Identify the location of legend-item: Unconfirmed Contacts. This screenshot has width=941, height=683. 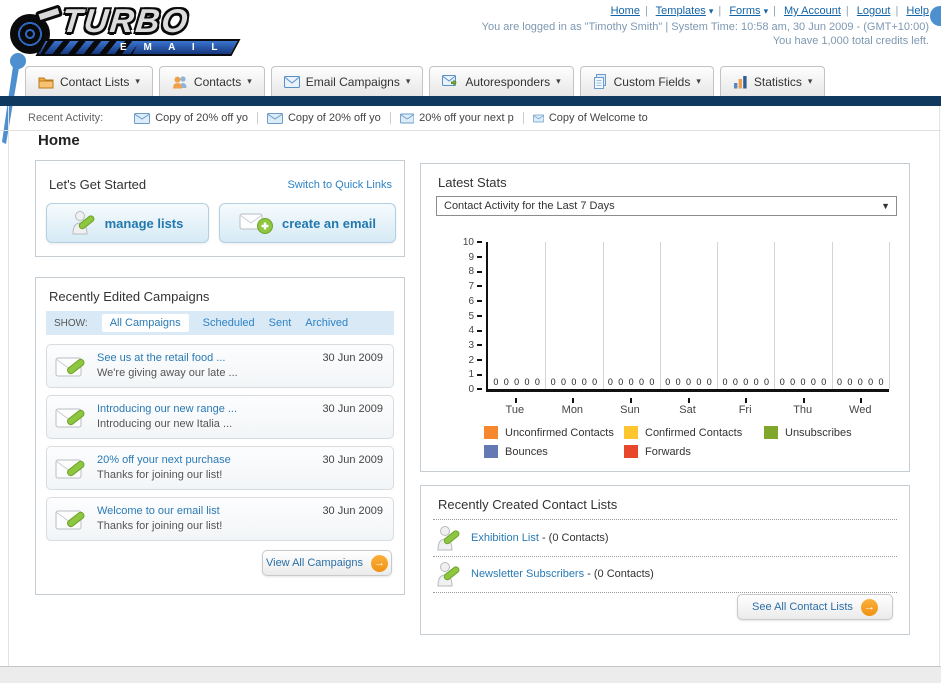
(554, 432).